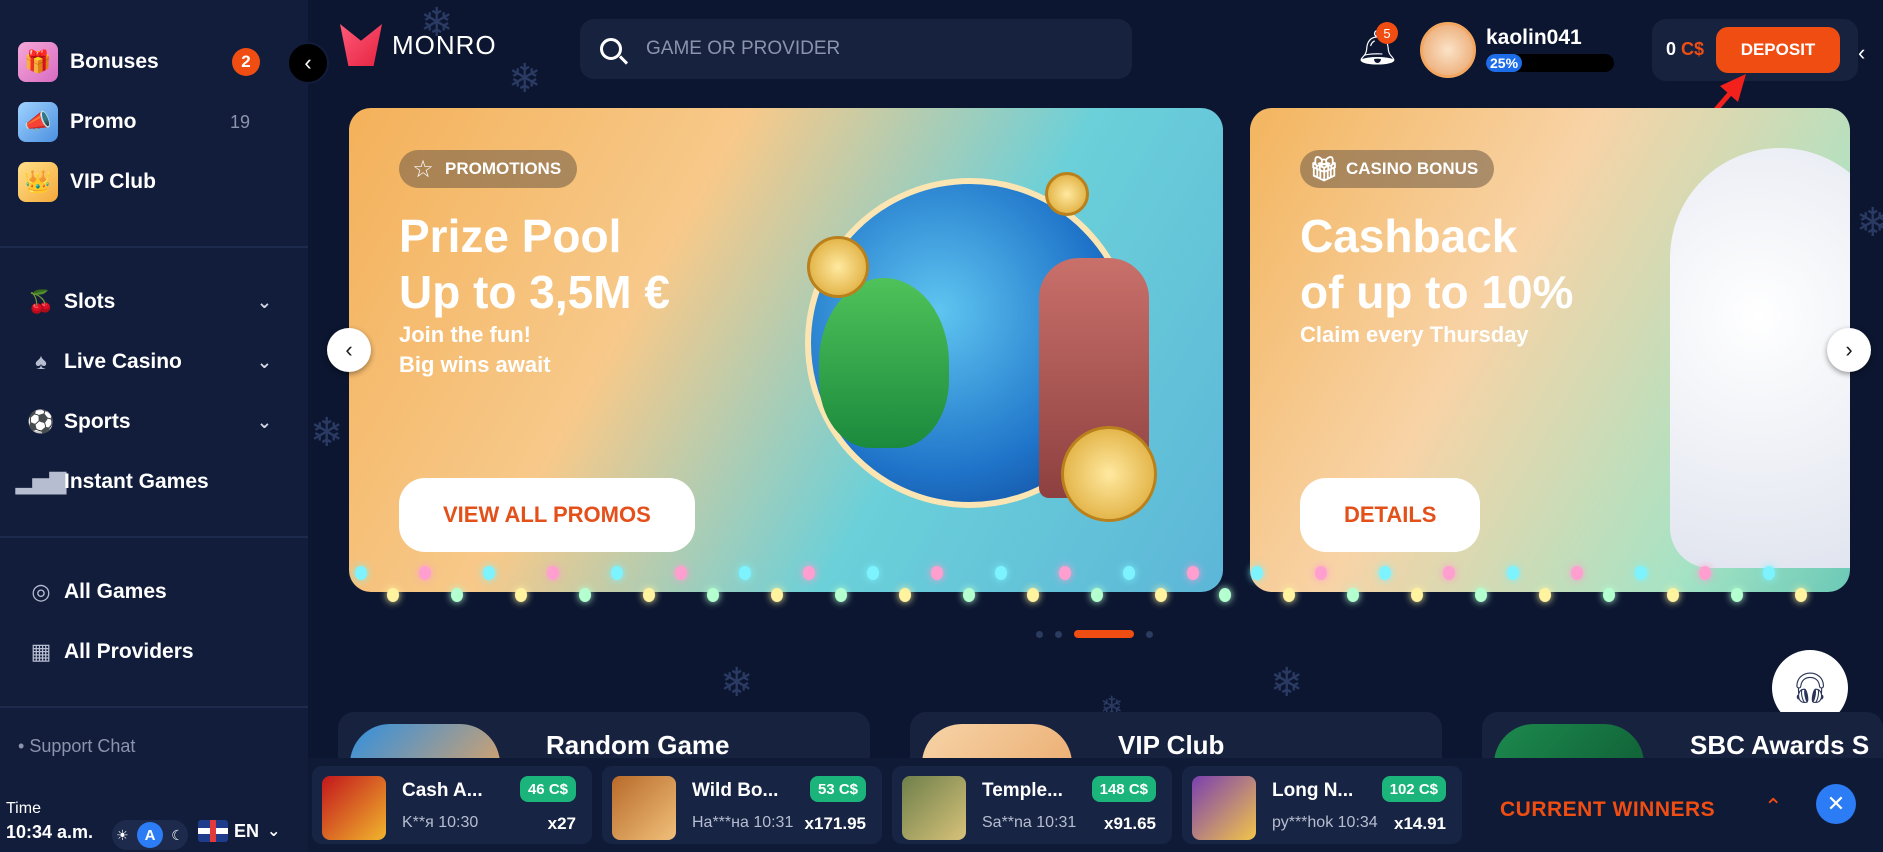 This screenshot has width=1883, height=852. What do you see at coordinates (1671, 49) in the screenshot?
I see `balance-amount: 0` at bounding box center [1671, 49].